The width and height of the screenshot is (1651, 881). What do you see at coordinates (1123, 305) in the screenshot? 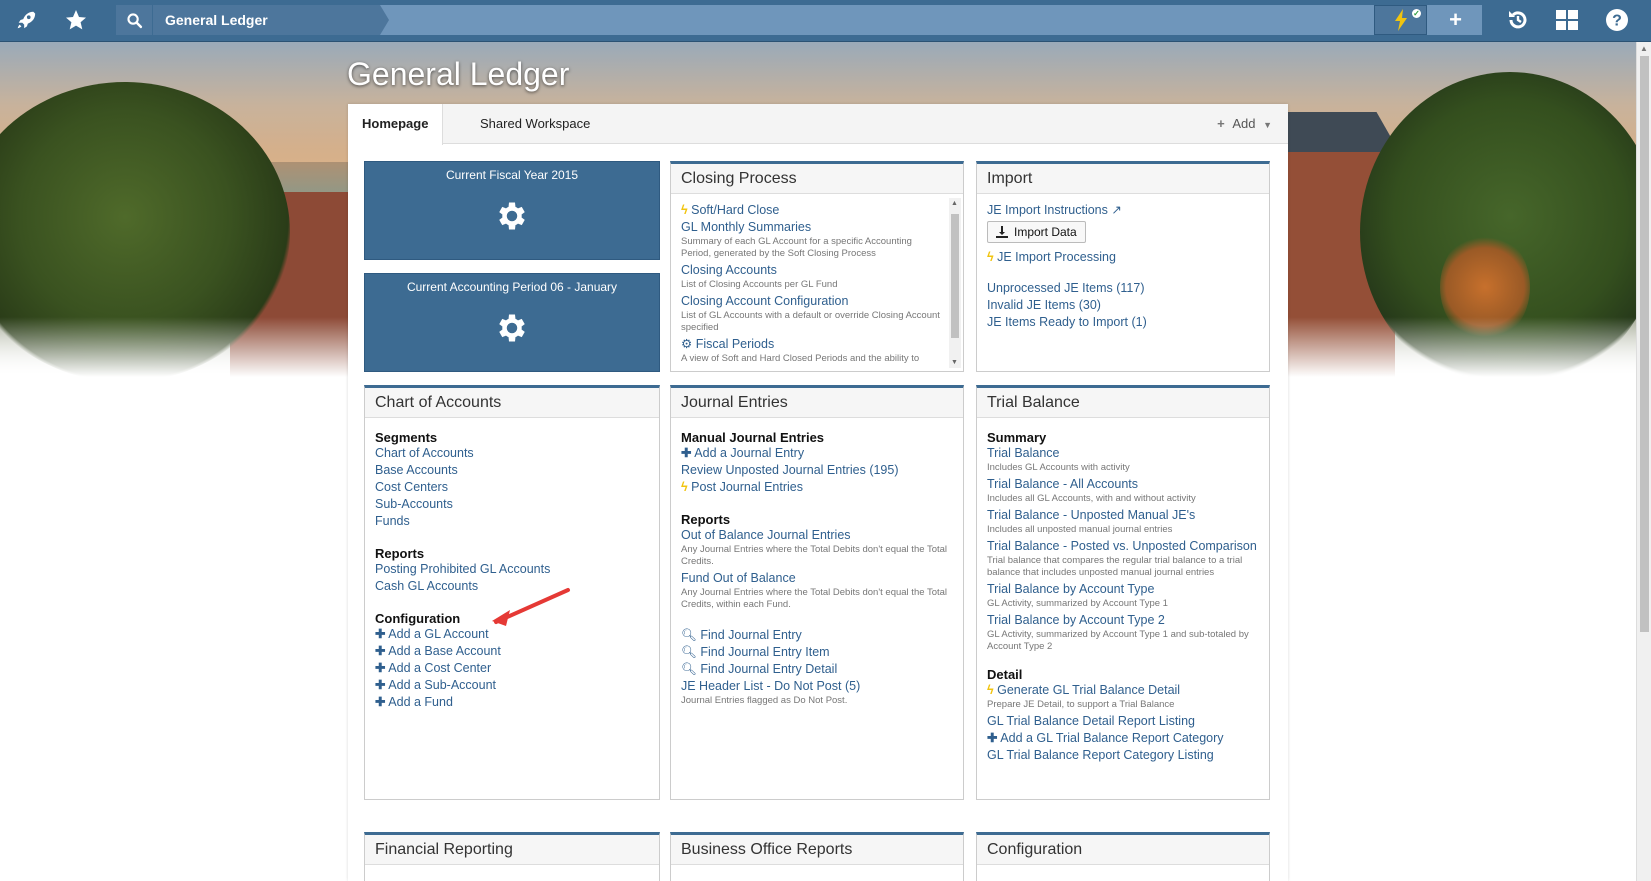
I see `link-invalid-je-items: Invalid JE Items (30)` at bounding box center [1123, 305].